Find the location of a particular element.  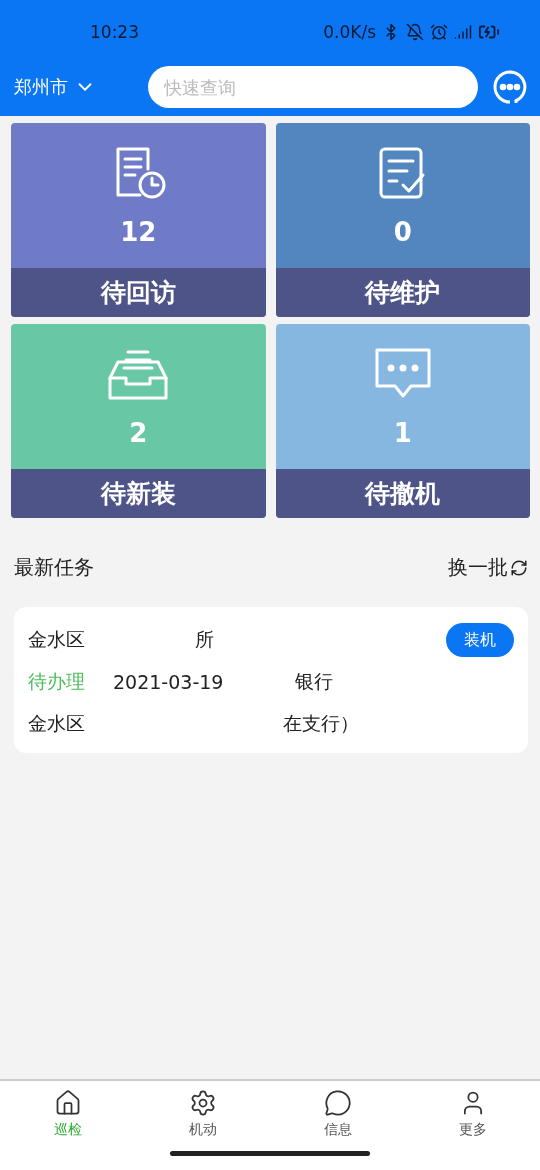

message-button is located at coordinates (510, 87).